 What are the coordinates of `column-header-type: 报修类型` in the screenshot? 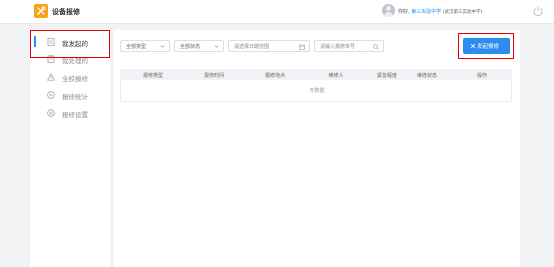 It's located at (153, 76).